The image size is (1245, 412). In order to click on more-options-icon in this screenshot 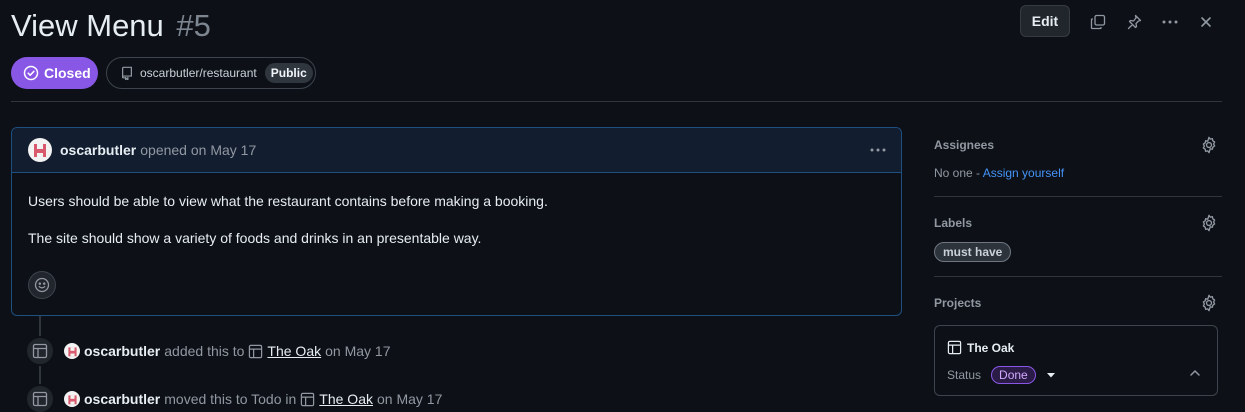, I will do `click(1170, 22)`.